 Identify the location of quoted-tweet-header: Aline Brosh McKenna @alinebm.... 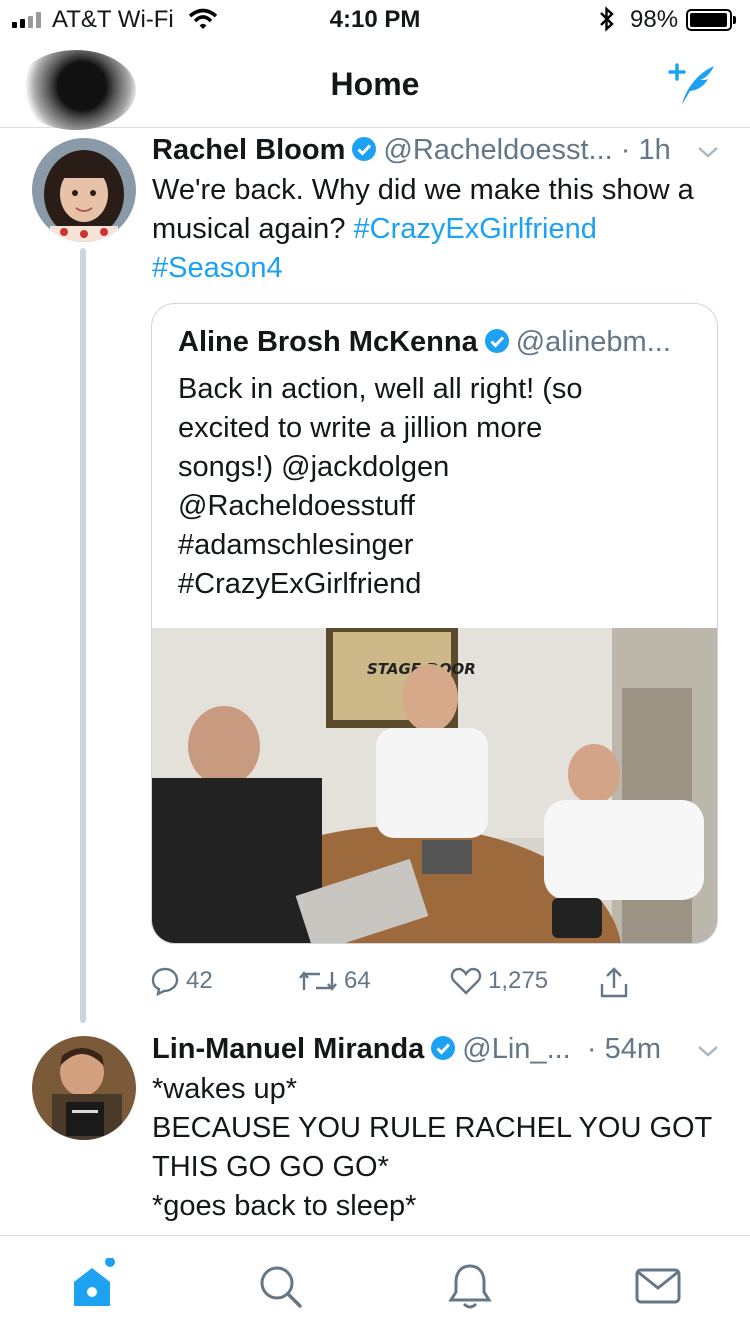
(424, 342).